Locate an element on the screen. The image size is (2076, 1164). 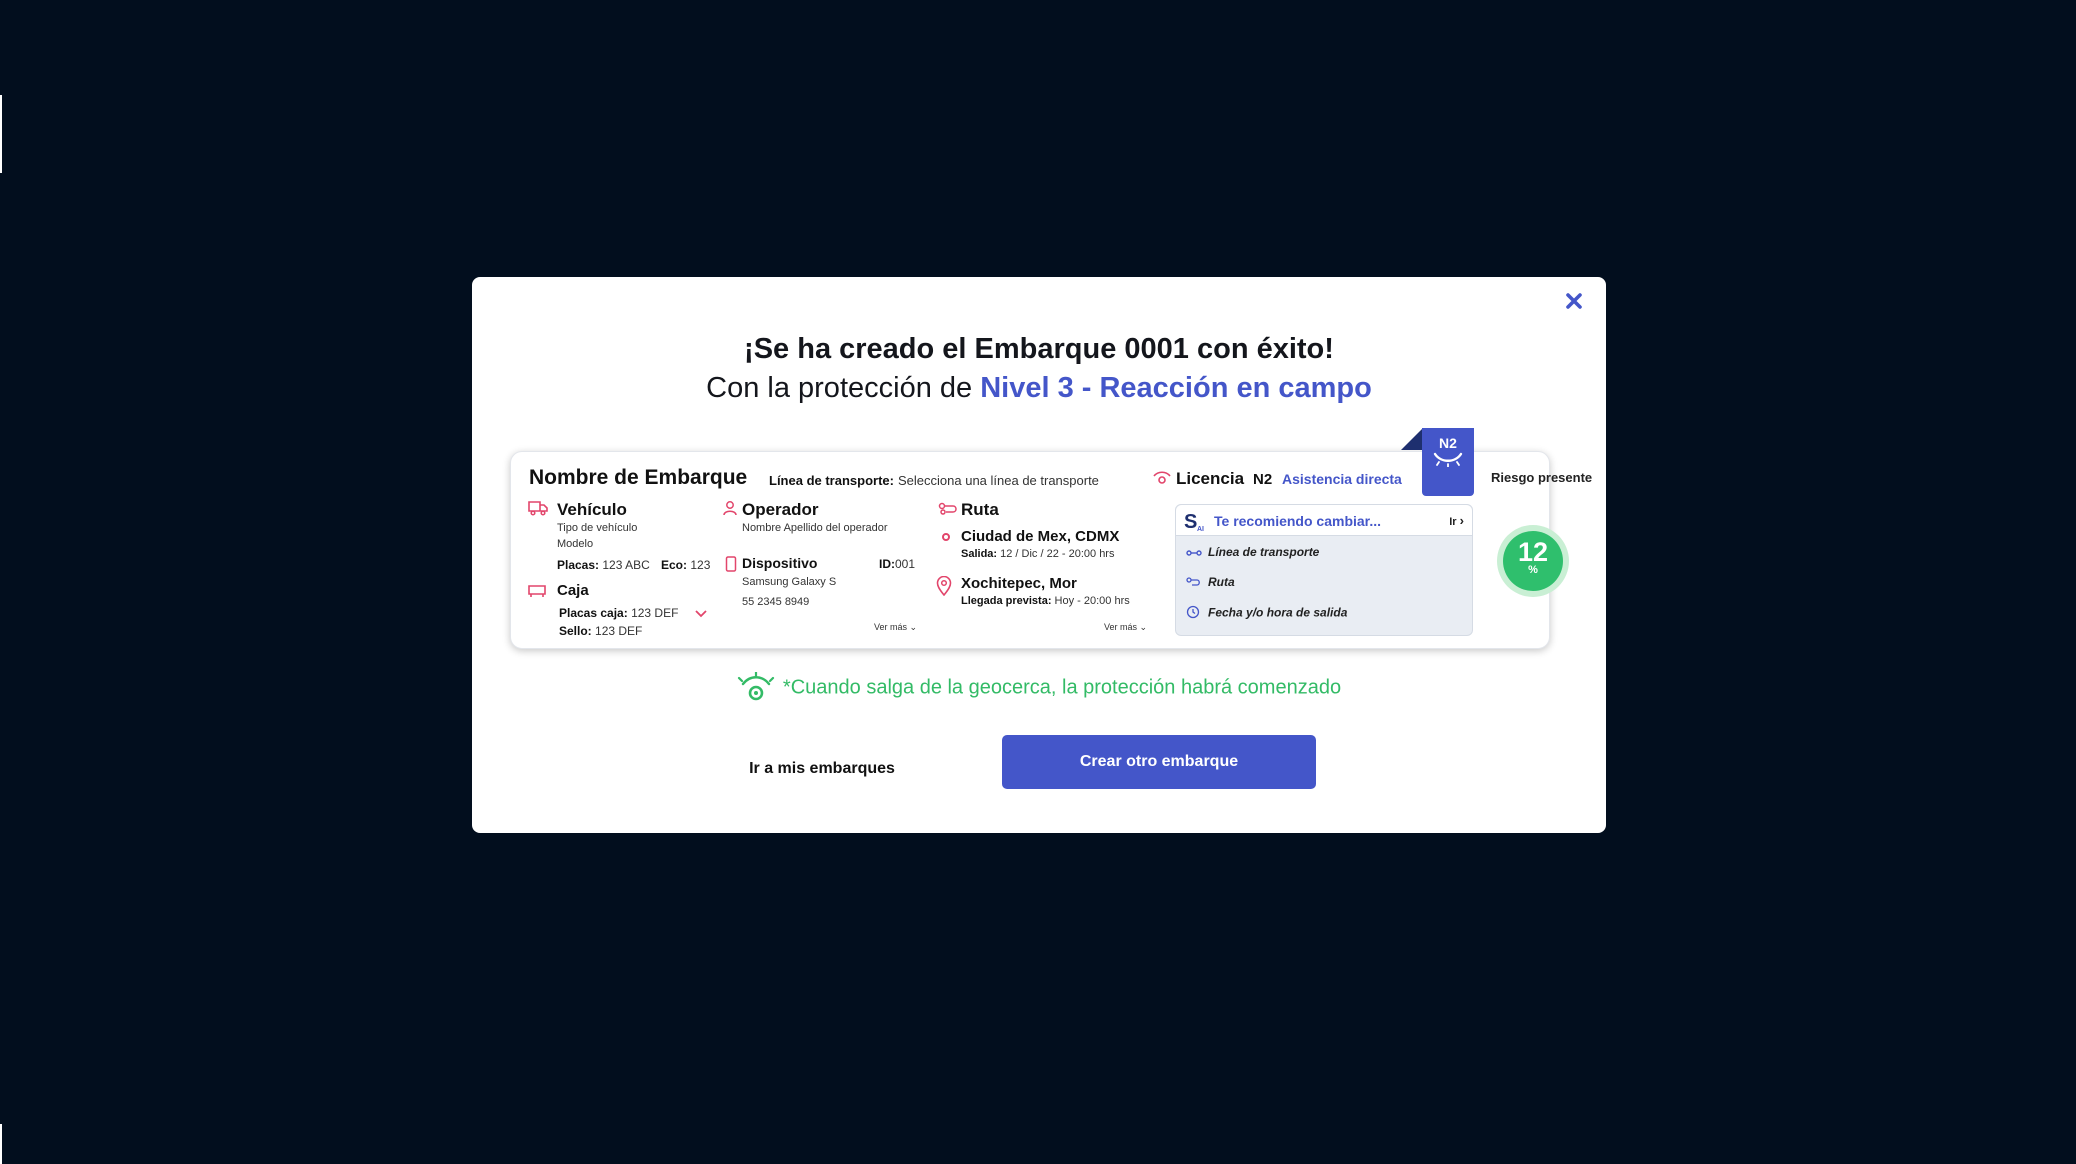
recommendation-go-link: Ir › is located at coordinates (1456, 520).